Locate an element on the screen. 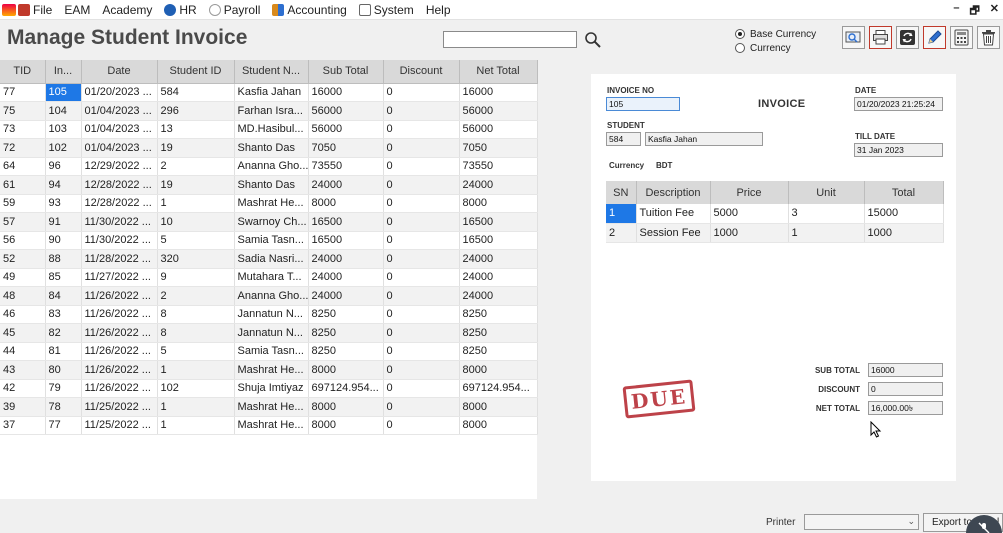 Image resolution: width=1003 pixels, height=533 pixels. cell-net-total: 7050 is located at coordinates (498, 148).